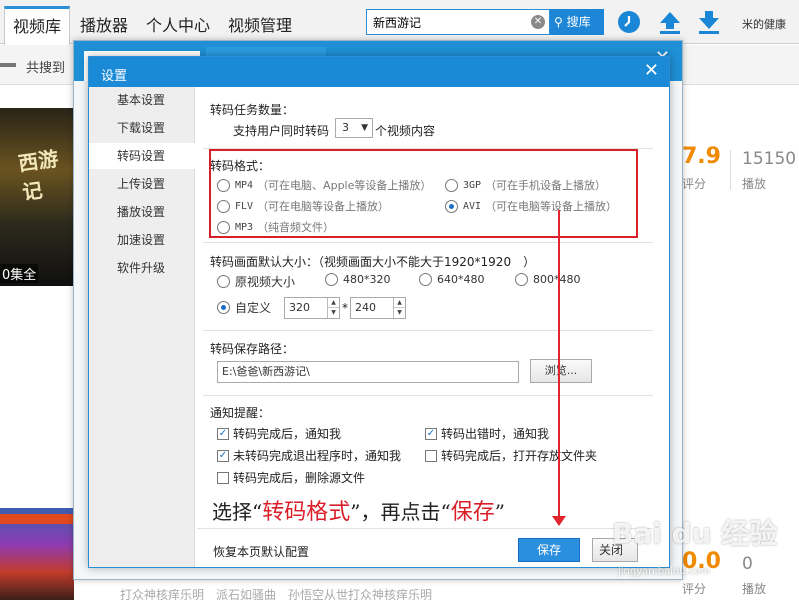 The image size is (799, 600). What do you see at coordinates (709, 22) in the screenshot?
I see `download-icon` at bounding box center [709, 22].